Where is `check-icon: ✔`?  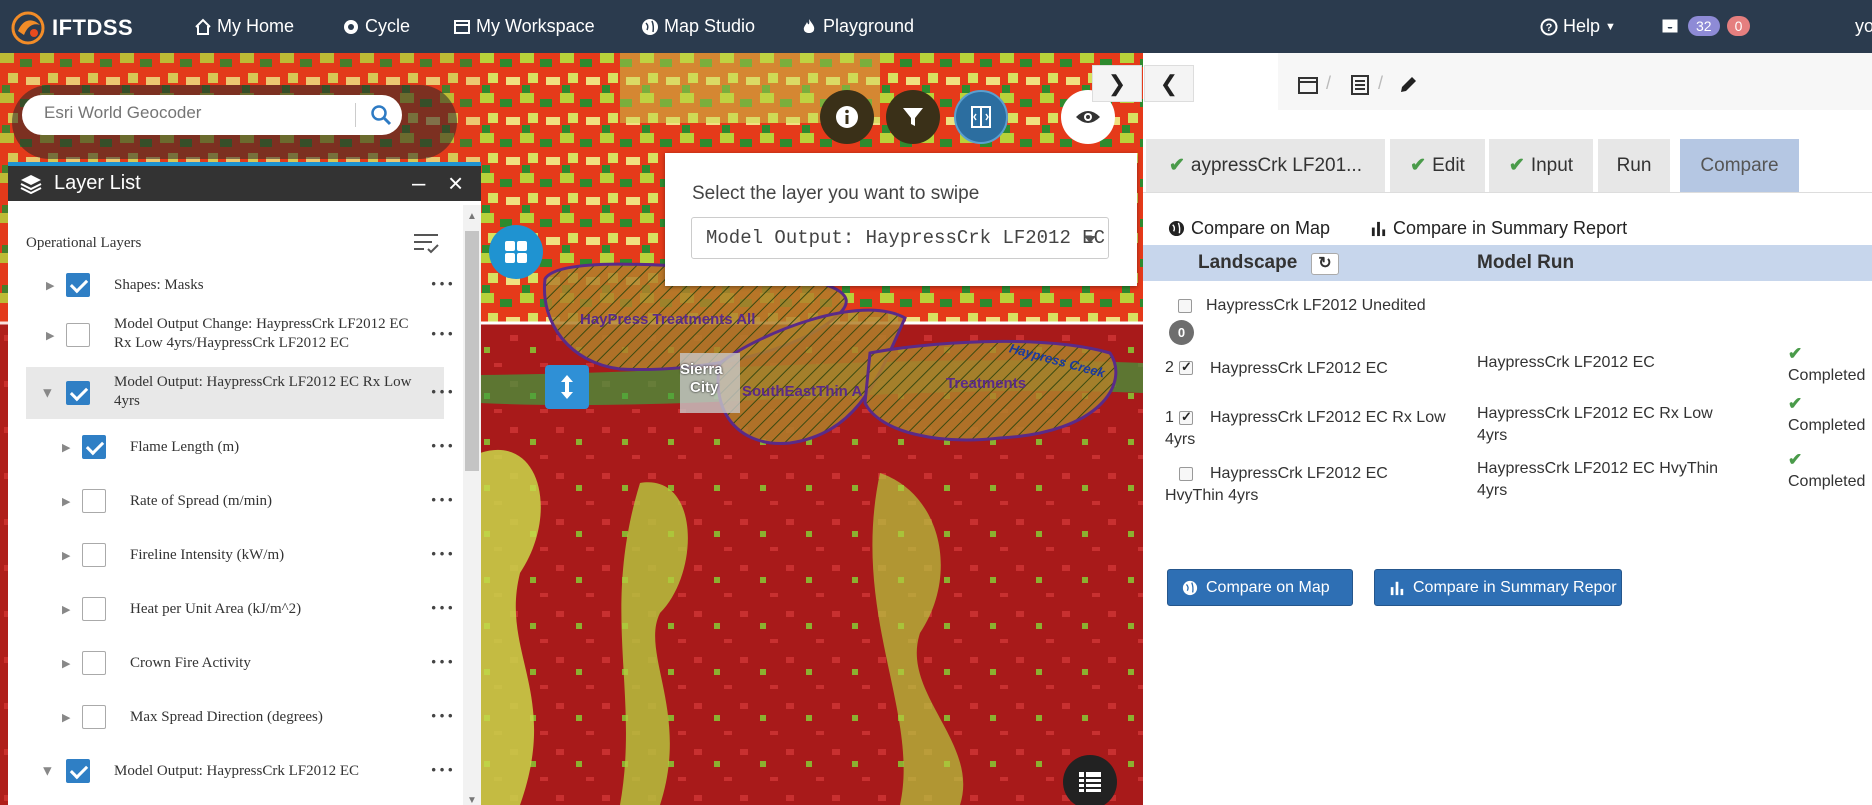
check-icon: ✔ is located at coordinates (1177, 165).